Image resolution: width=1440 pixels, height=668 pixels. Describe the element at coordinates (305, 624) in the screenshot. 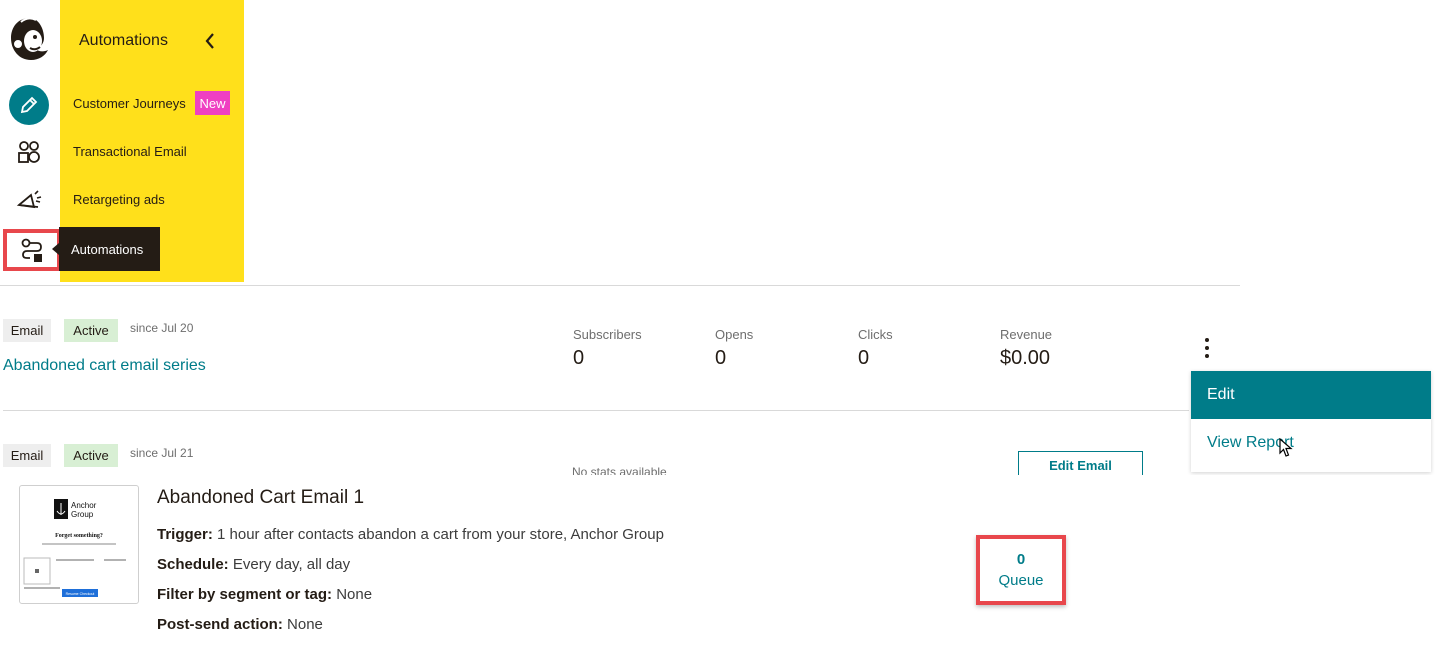

I see `post-send-value: None` at that location.